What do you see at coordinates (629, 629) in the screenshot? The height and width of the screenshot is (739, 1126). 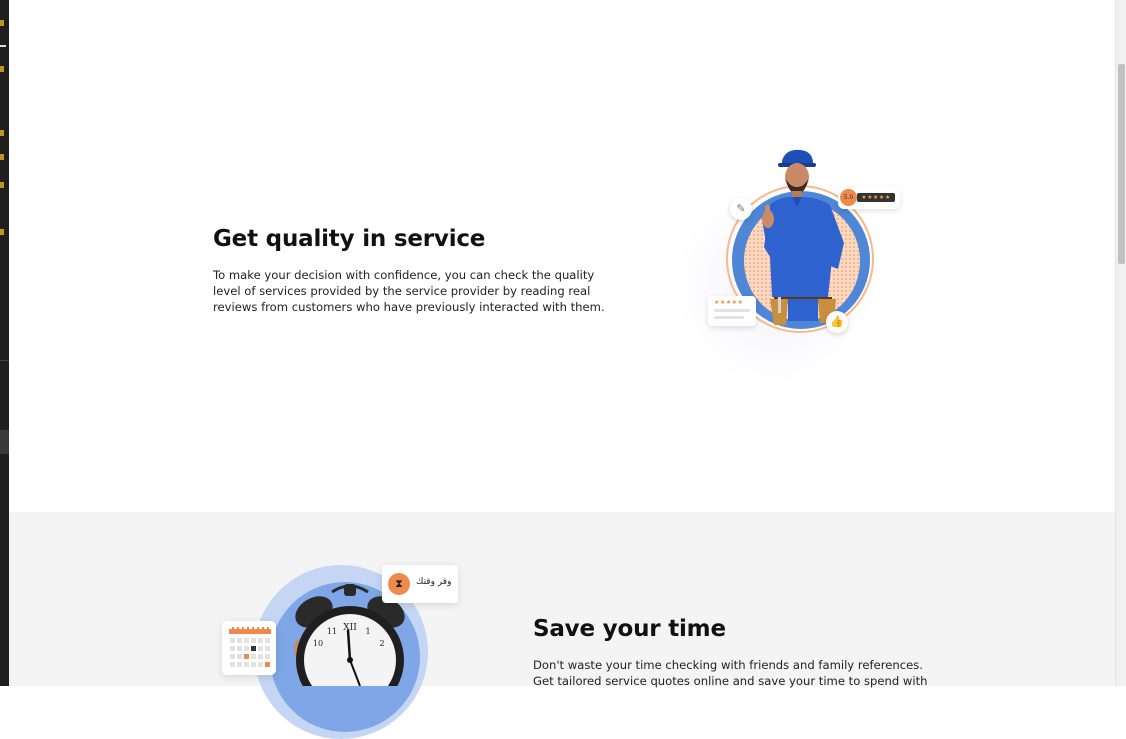 I see `save-time-heading: Save your time` at bounding box center [629, 629].